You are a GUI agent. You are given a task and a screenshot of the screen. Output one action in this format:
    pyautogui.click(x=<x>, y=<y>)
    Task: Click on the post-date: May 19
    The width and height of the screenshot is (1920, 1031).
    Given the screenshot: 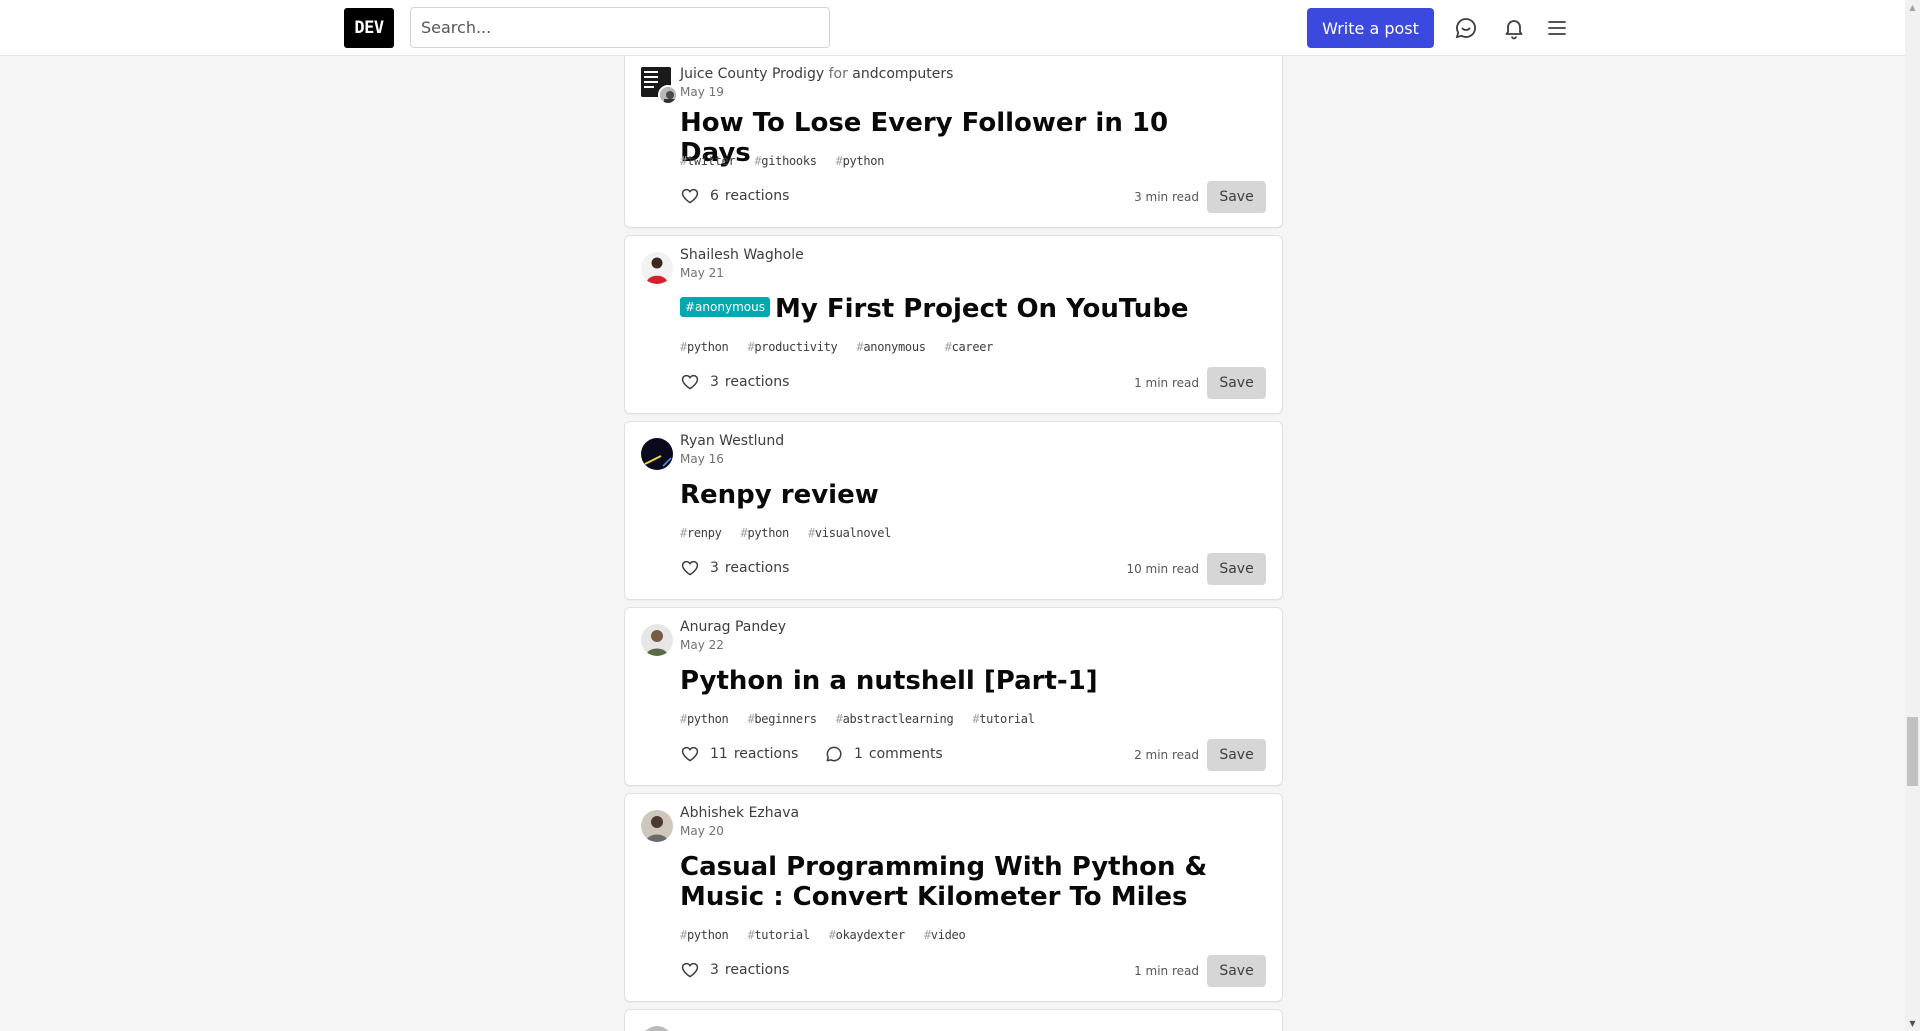 What is the action you would take?
    pyautogui.click(x=702, y=92)
    